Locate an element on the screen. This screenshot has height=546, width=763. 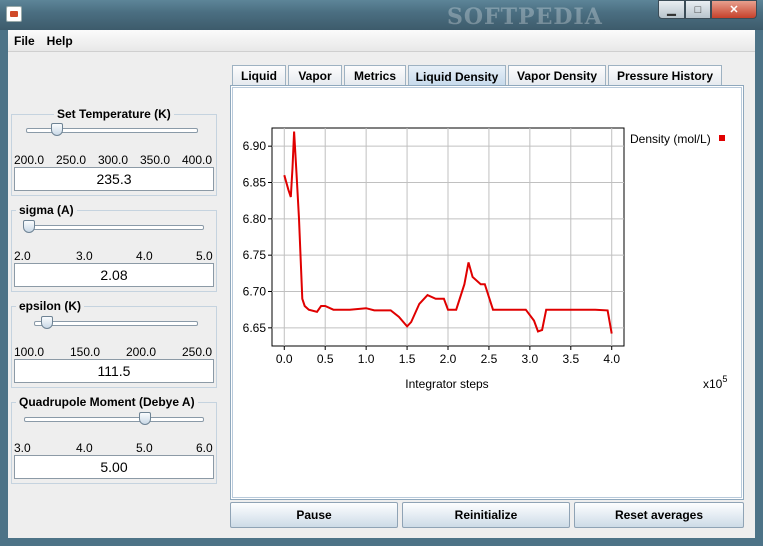
sigma-control: sigma (A) 2.0 3.0 4.0 5.0 2.08 is located at coordinates (114, 247).